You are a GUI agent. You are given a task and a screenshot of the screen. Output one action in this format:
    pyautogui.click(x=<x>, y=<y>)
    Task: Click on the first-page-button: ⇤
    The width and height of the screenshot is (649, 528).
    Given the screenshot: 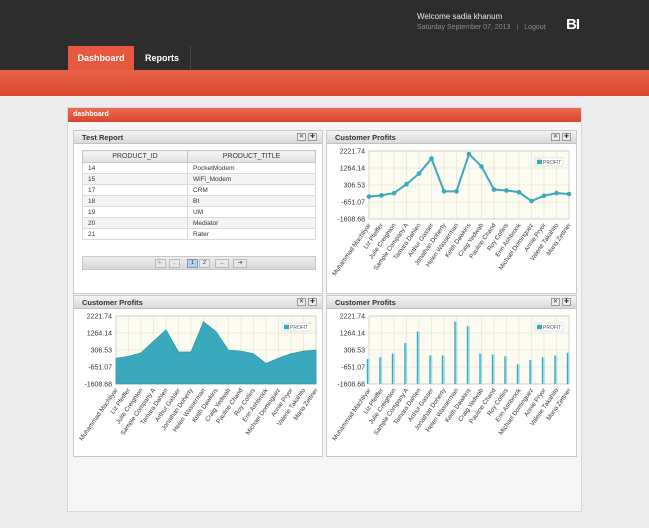 What is the action you would take?
    pyautogui.click(x=160, y=263)
    